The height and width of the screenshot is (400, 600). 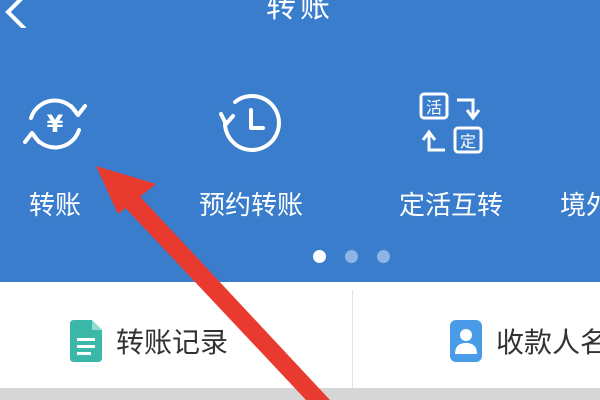 What do you see at coordinates (548, 342) in the screenshot?
I see `link-label: 收款人名` at bounding box center [548, 342].